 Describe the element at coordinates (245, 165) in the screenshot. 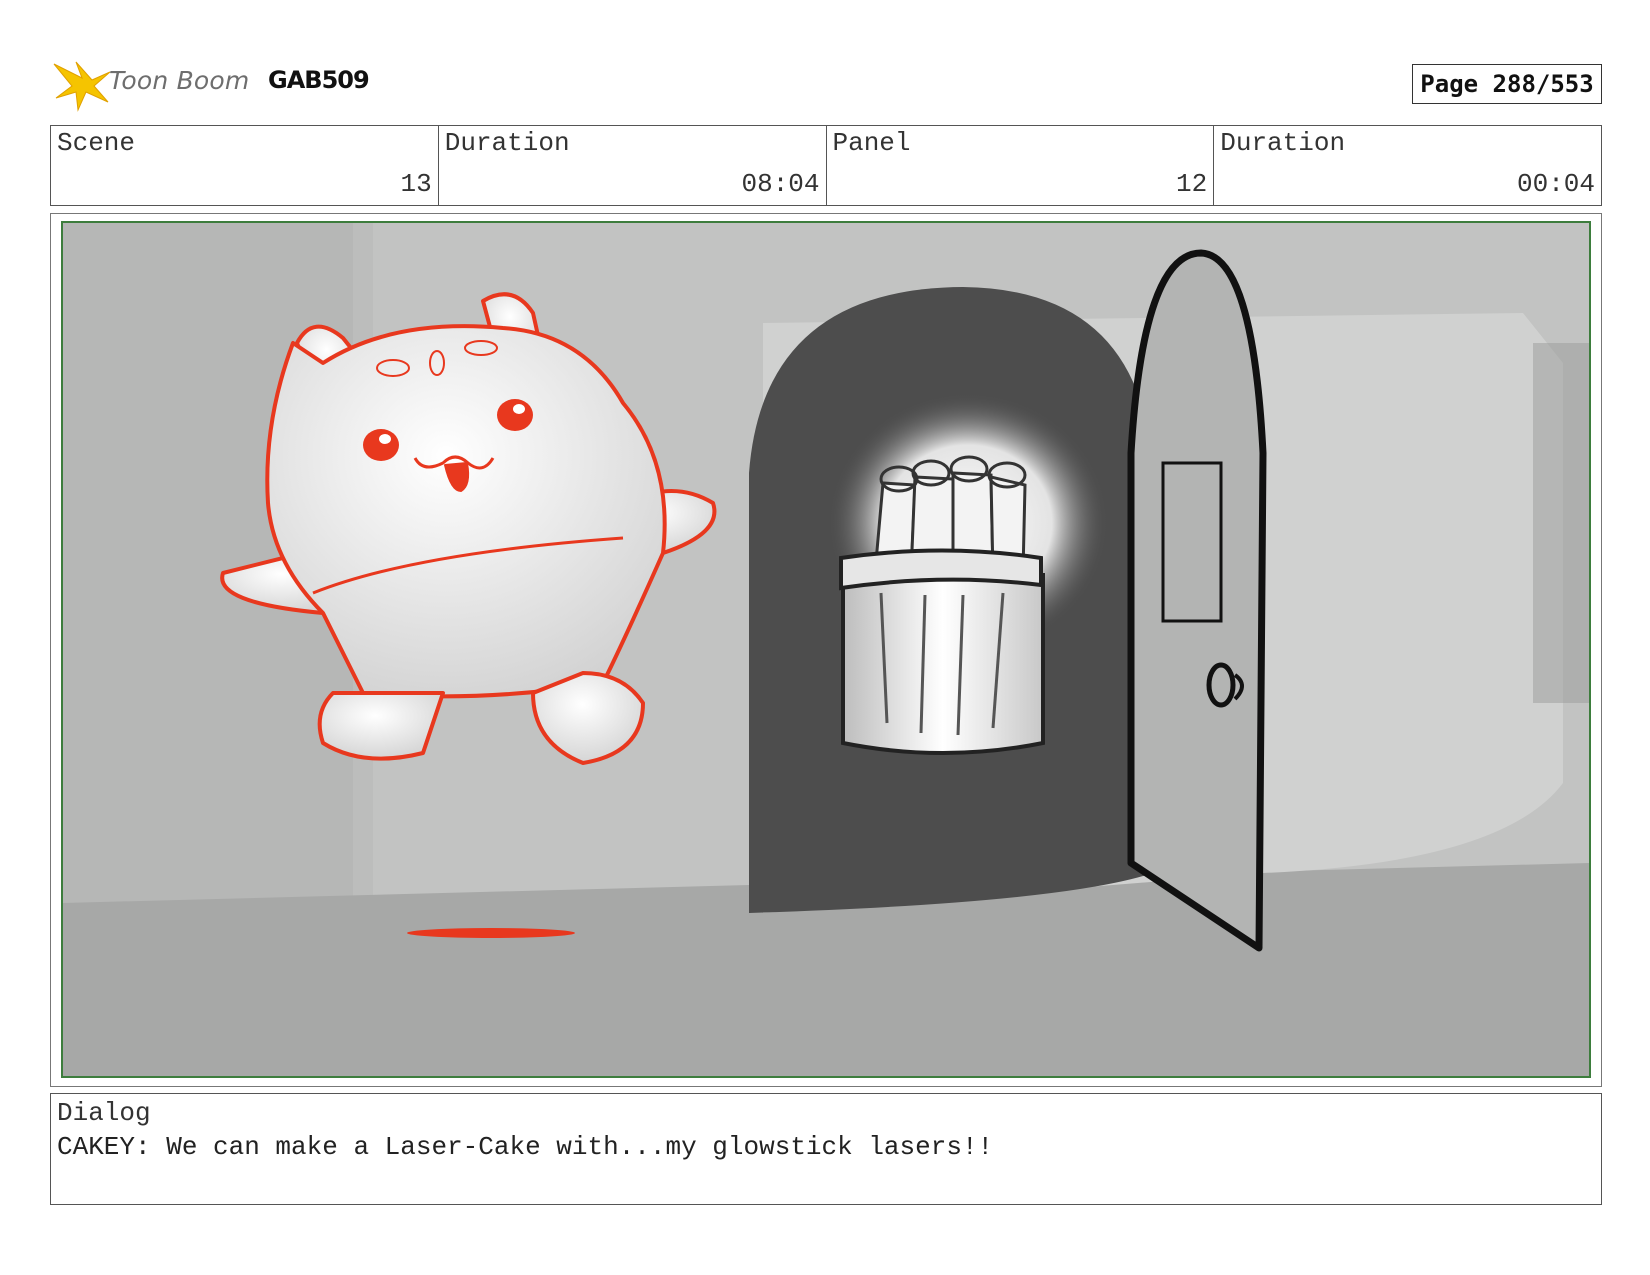

I see `scene-cell: Scene 13` at that location.